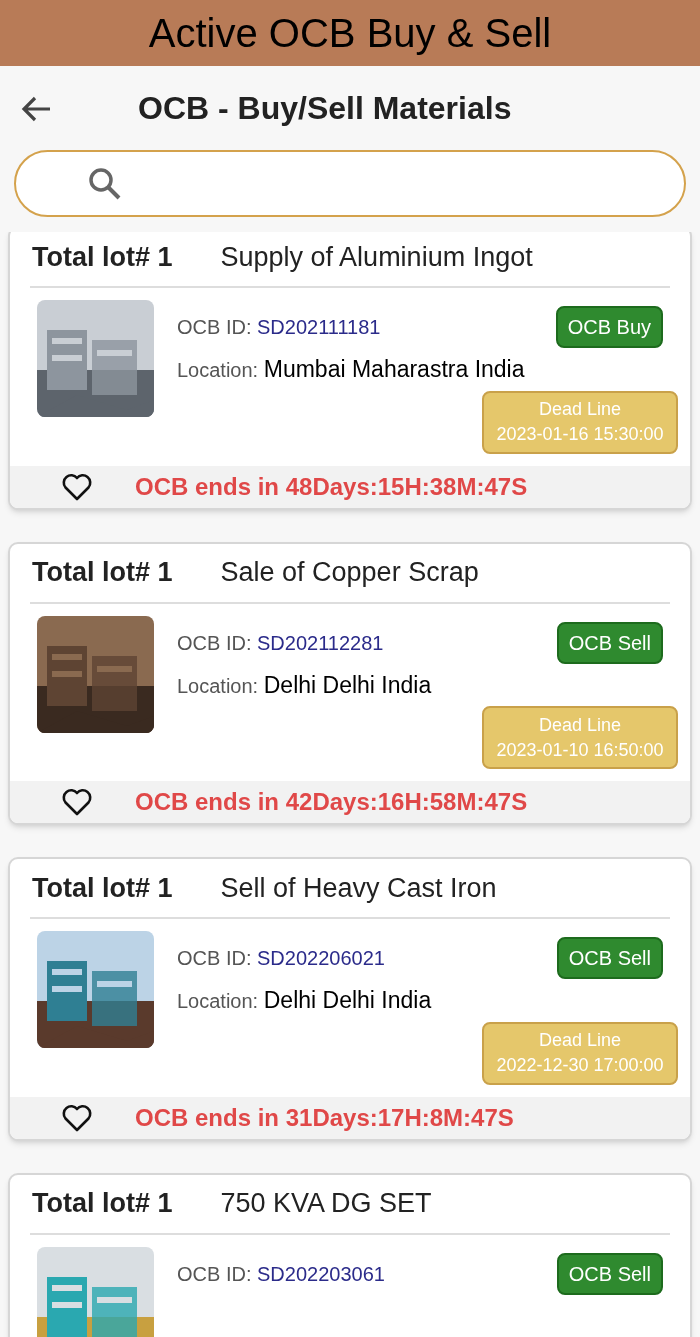 The height and width of the screenshot is (1337, 700). I want to click on favorite-button, so click(77, 802).